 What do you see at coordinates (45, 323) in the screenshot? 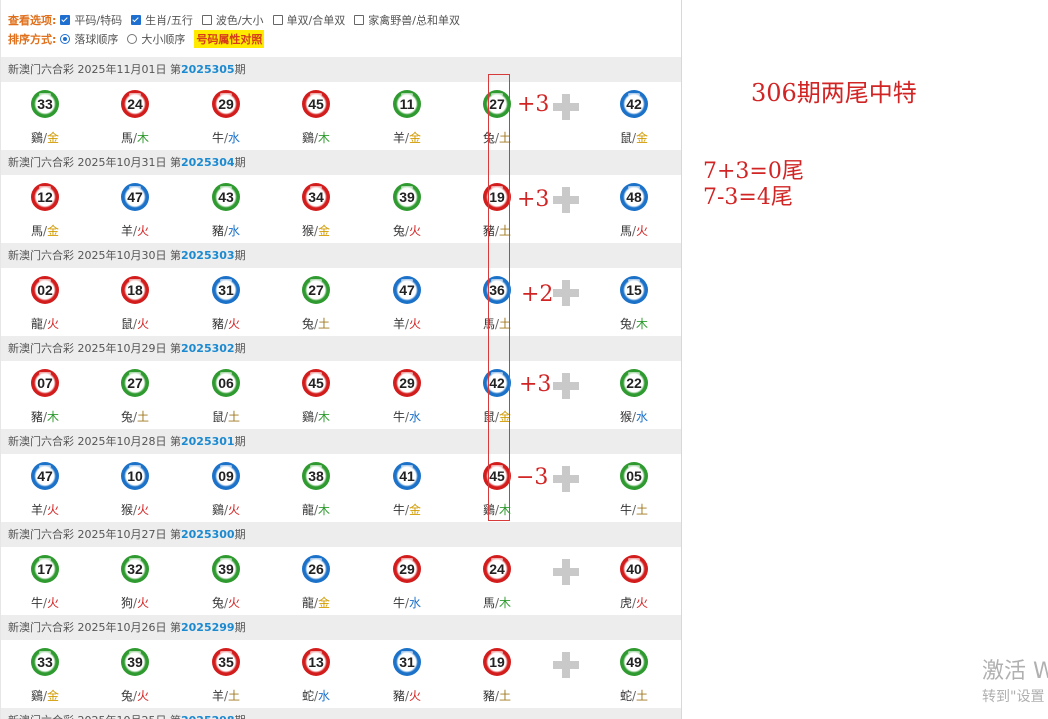
I see `ball-attributes: 龍/火` at bounding box center [45, 323].